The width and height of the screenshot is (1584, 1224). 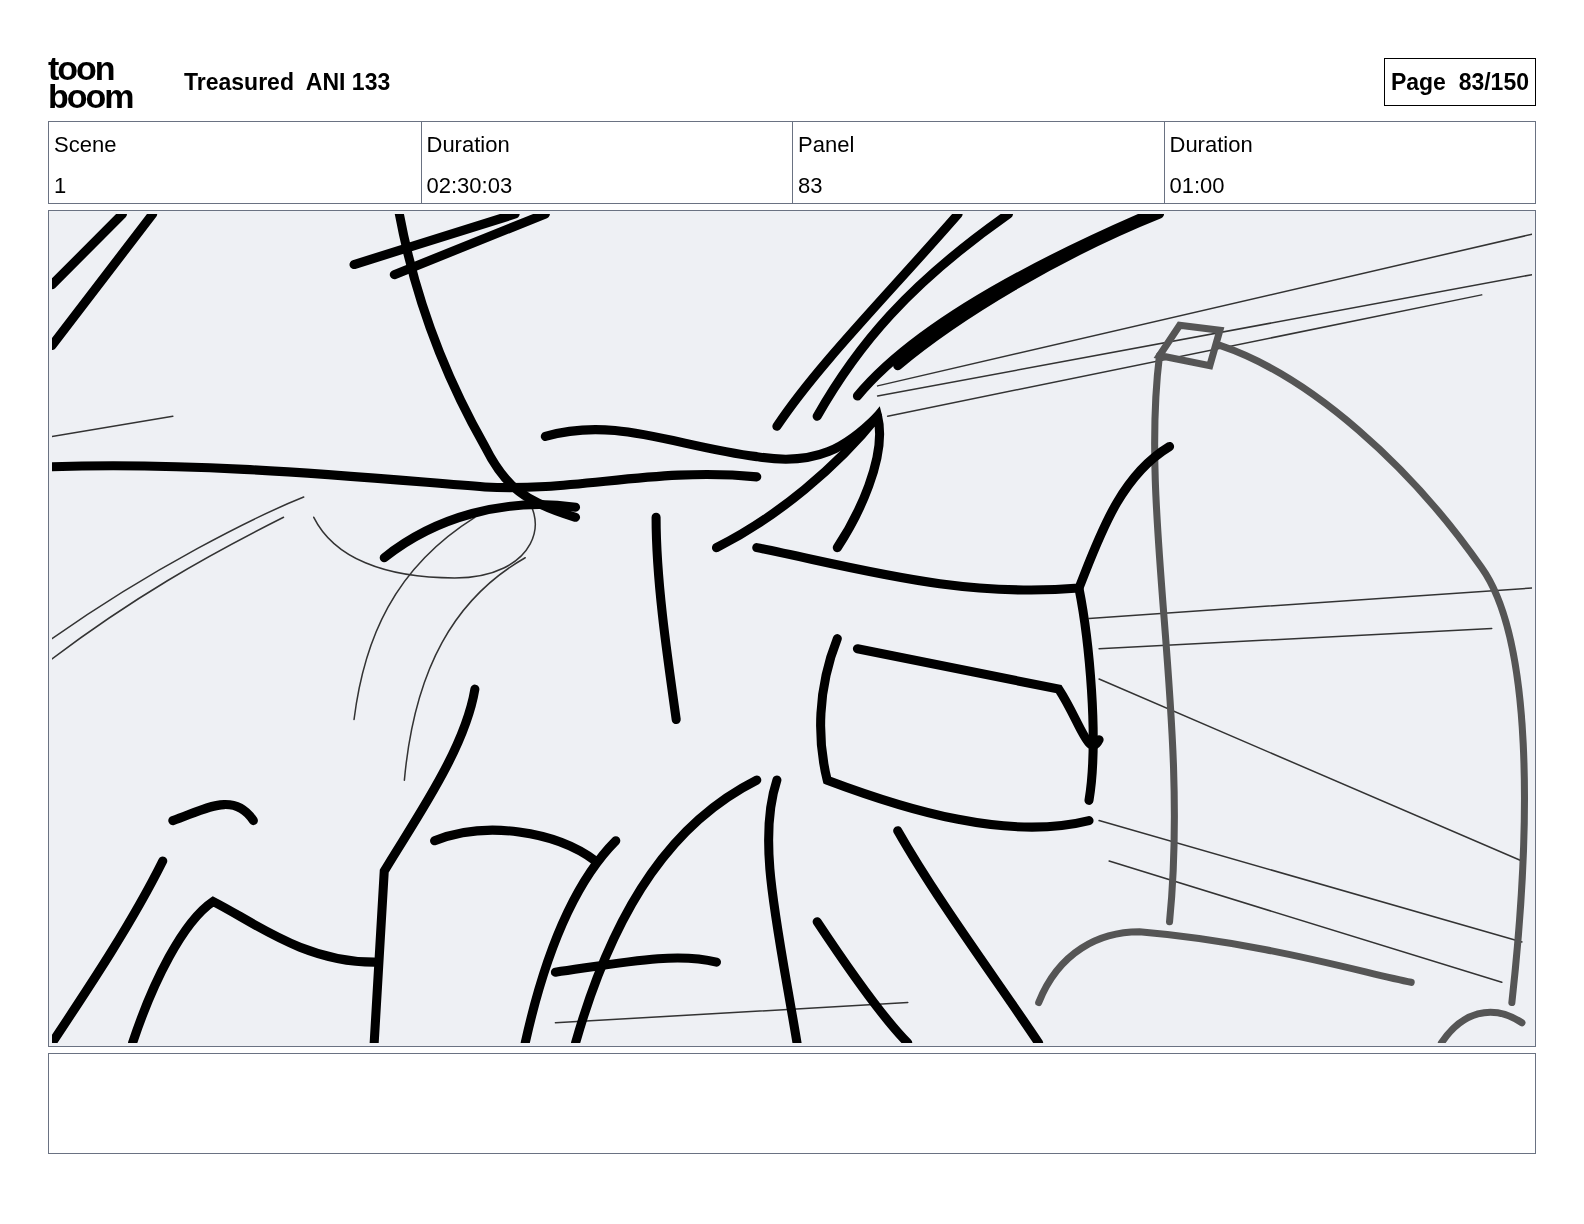 I want to click on info-value: 01:00, so click(x=1197, y=186).